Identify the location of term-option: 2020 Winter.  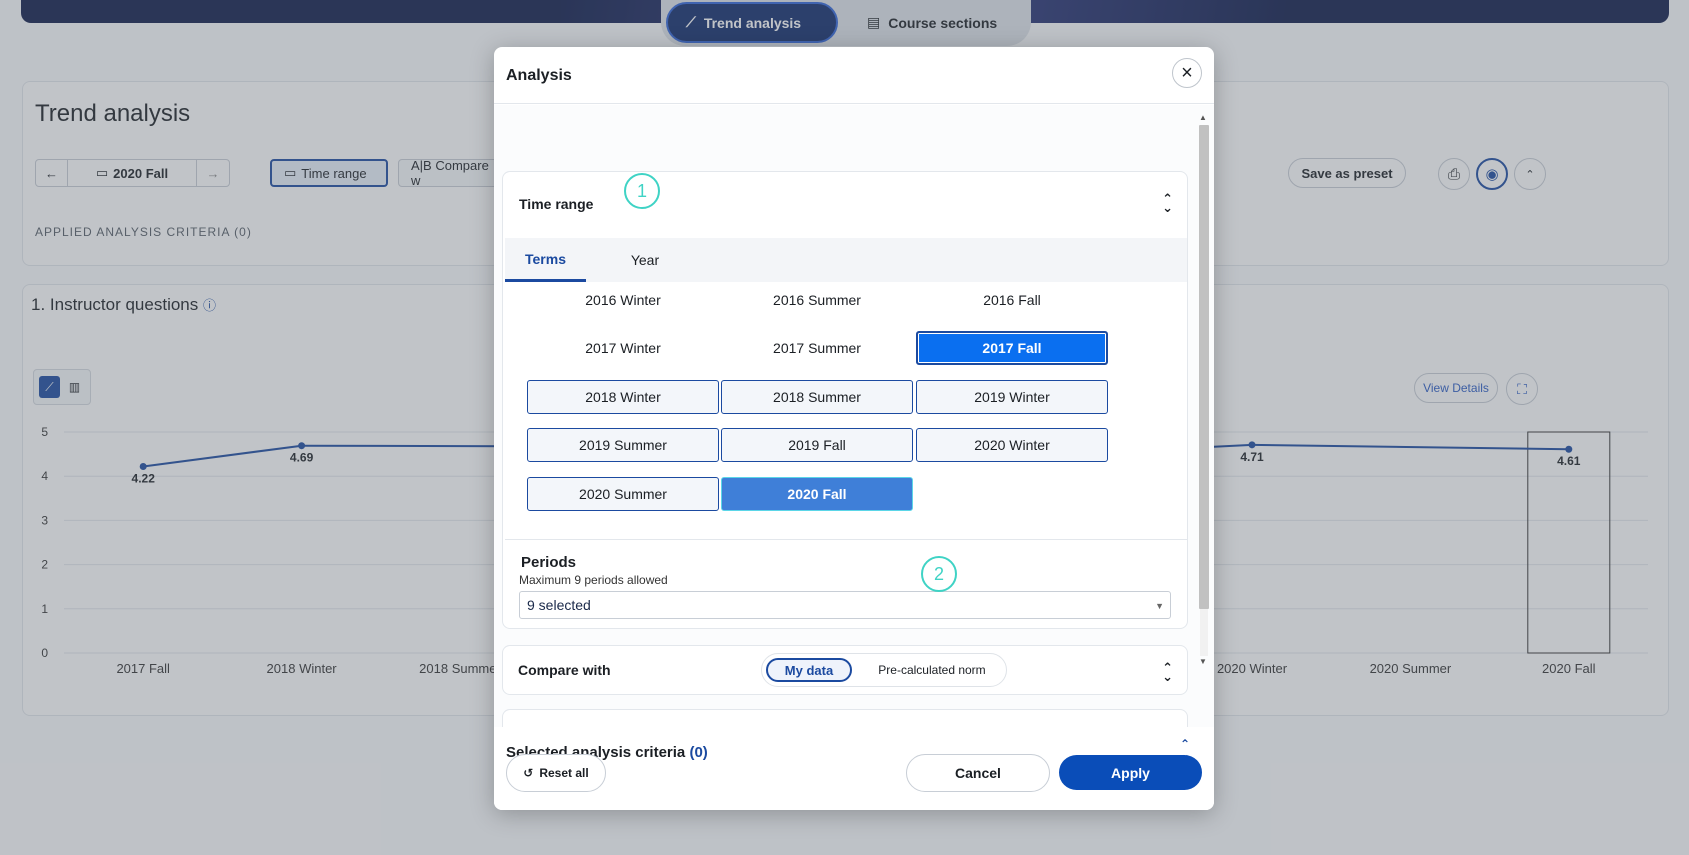
(1012, 445).